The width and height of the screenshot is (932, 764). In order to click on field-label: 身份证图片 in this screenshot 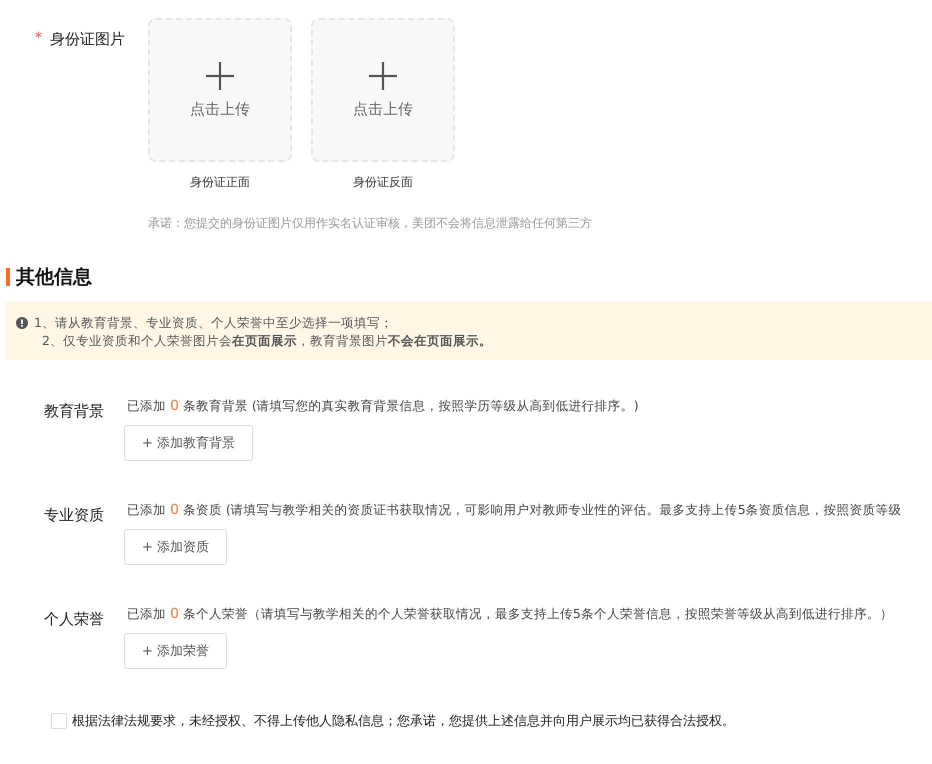, I will do `click(87, 39)`.